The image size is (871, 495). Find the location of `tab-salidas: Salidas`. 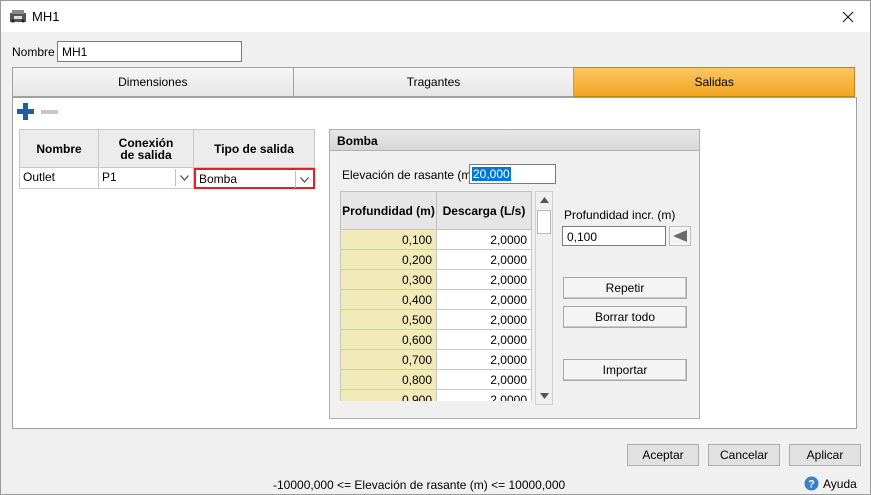

tab-salidas: Salidas is located at coordinates (715, 82).